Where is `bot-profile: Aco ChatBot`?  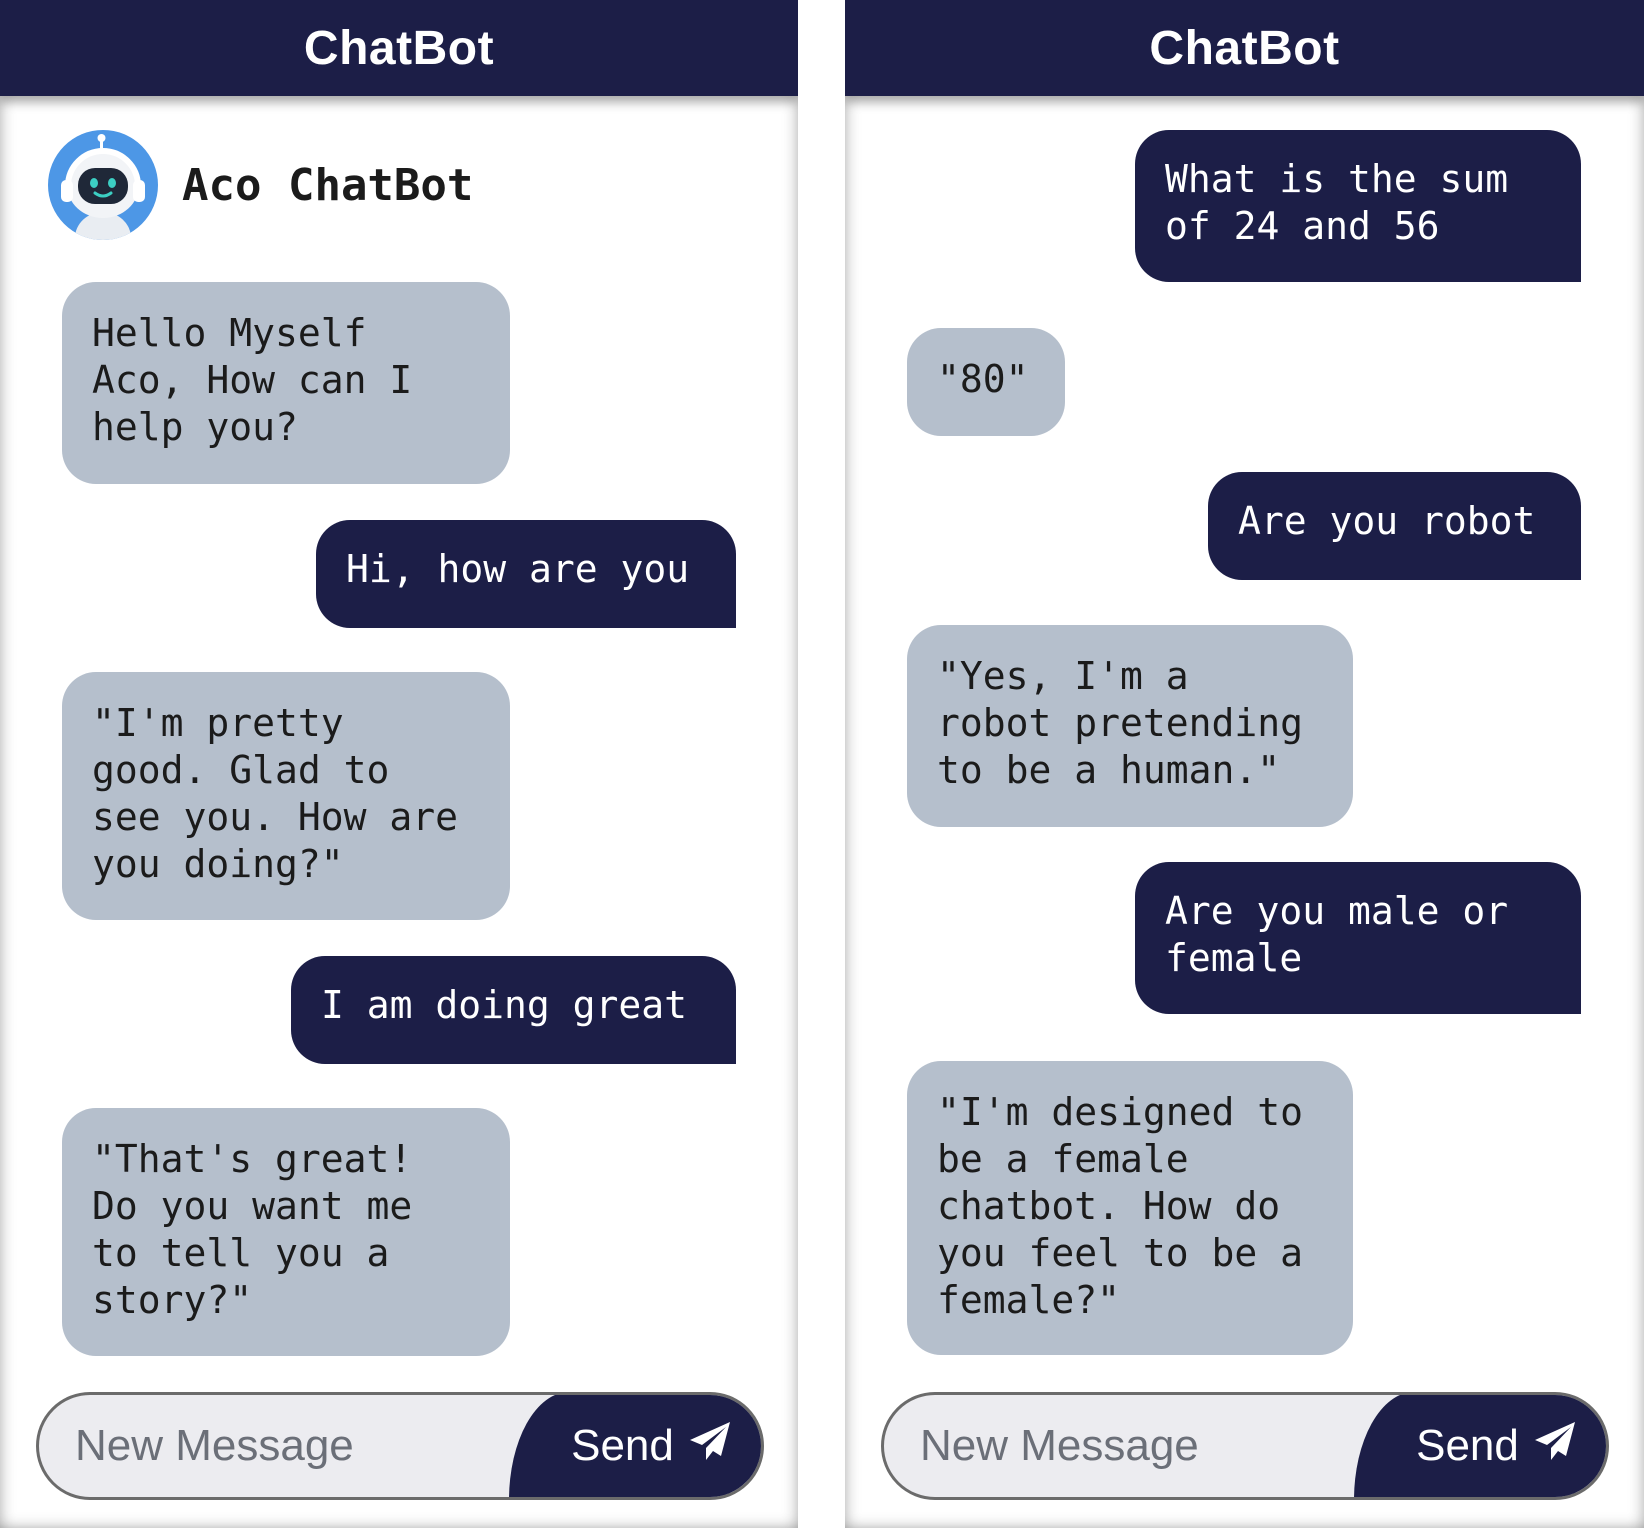
bot-profile: Aco ChatBot is located at coordinates (260, 185).